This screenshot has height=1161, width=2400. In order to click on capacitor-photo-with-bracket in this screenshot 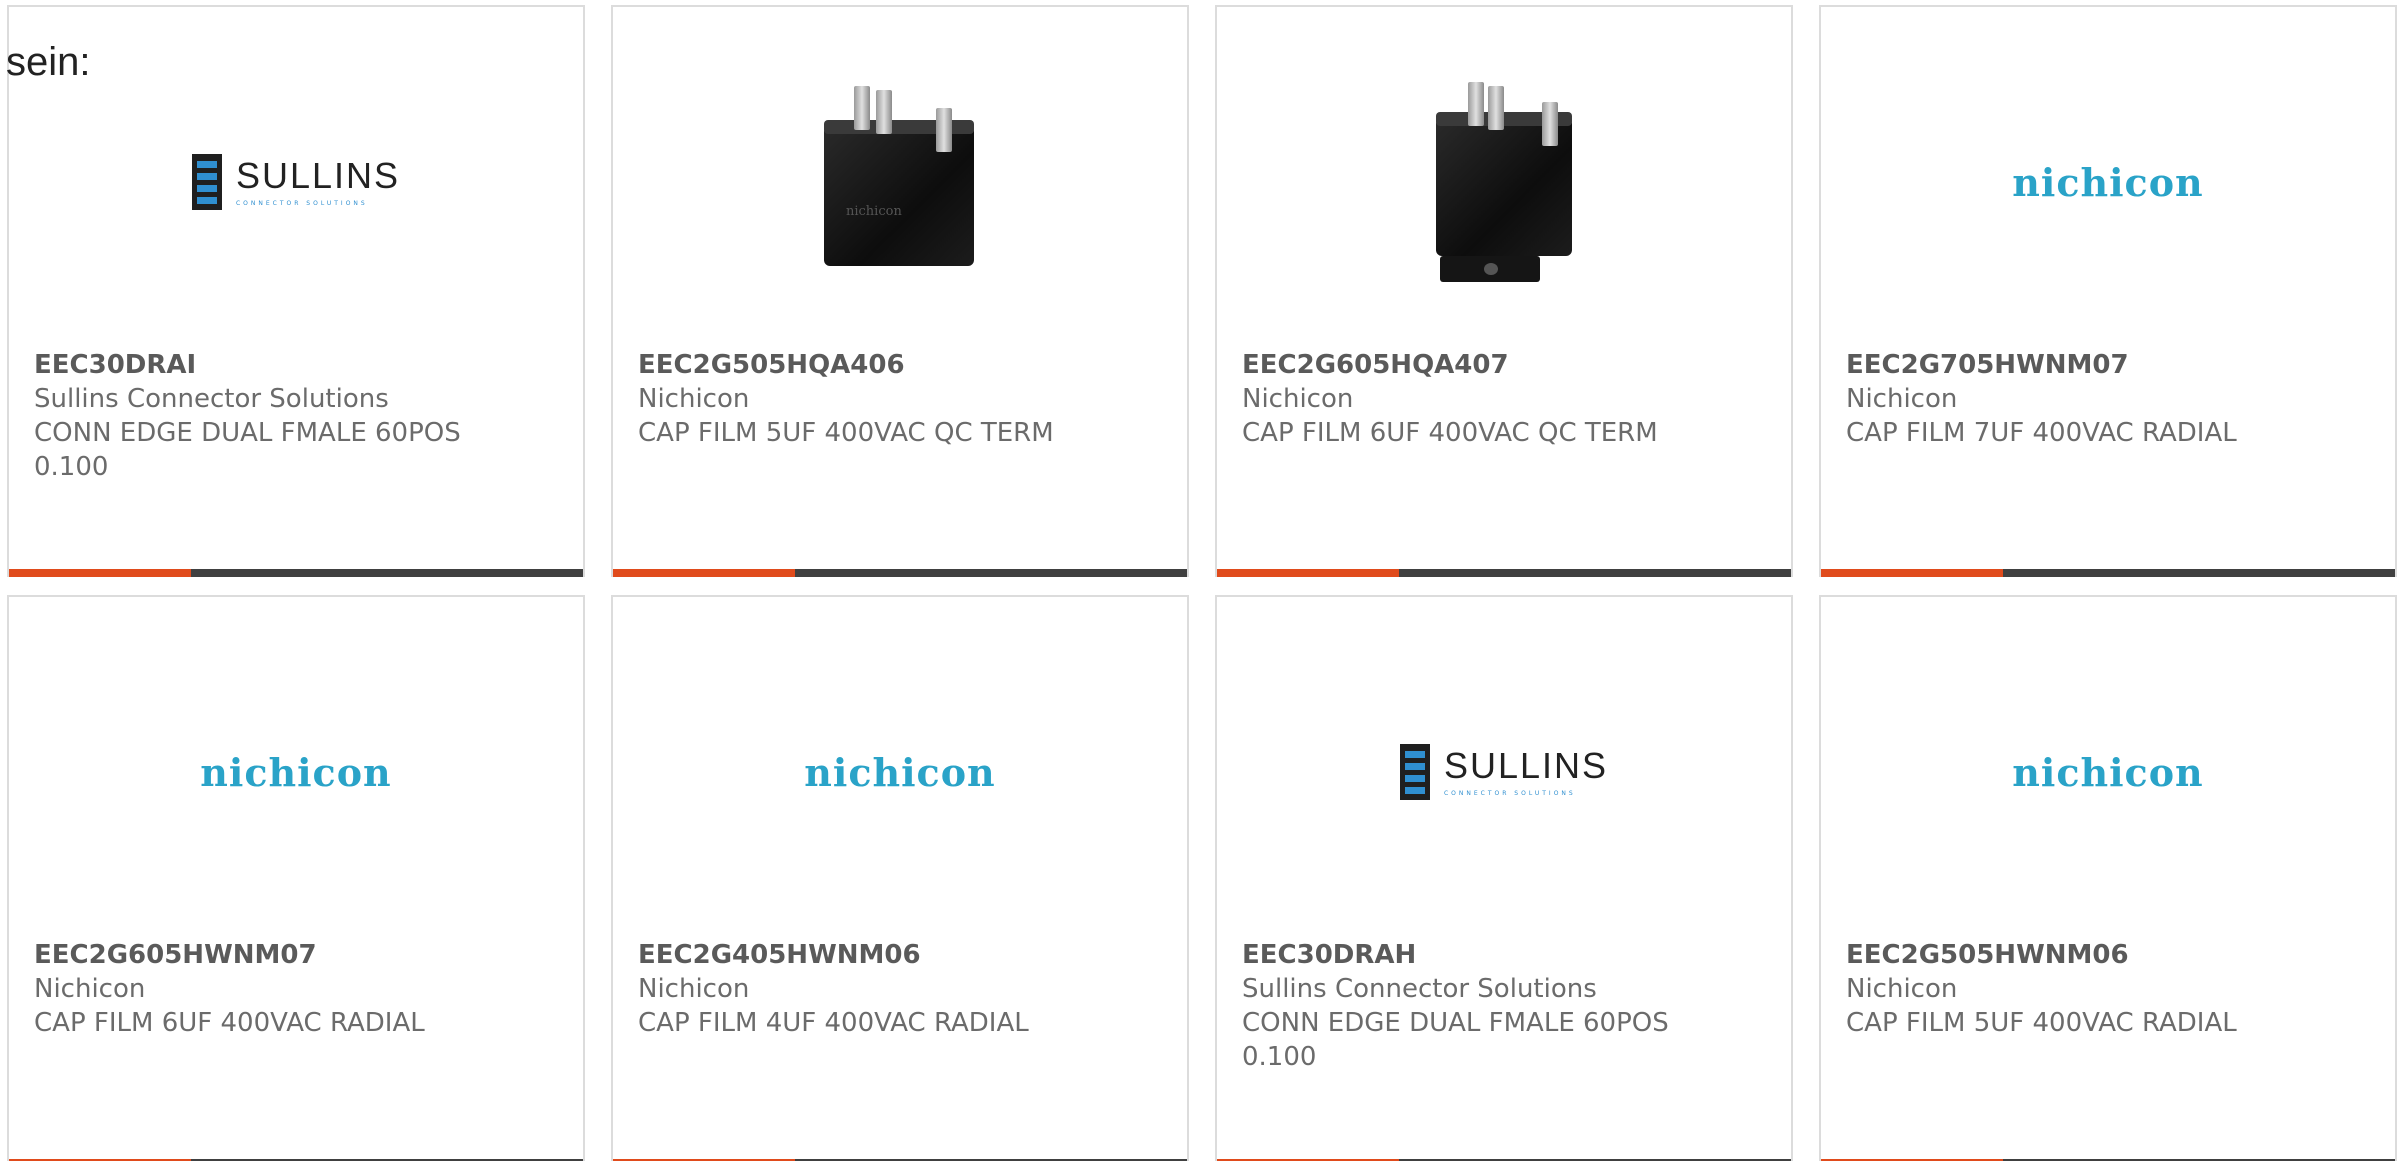, I will do `click(1504, 182)`.